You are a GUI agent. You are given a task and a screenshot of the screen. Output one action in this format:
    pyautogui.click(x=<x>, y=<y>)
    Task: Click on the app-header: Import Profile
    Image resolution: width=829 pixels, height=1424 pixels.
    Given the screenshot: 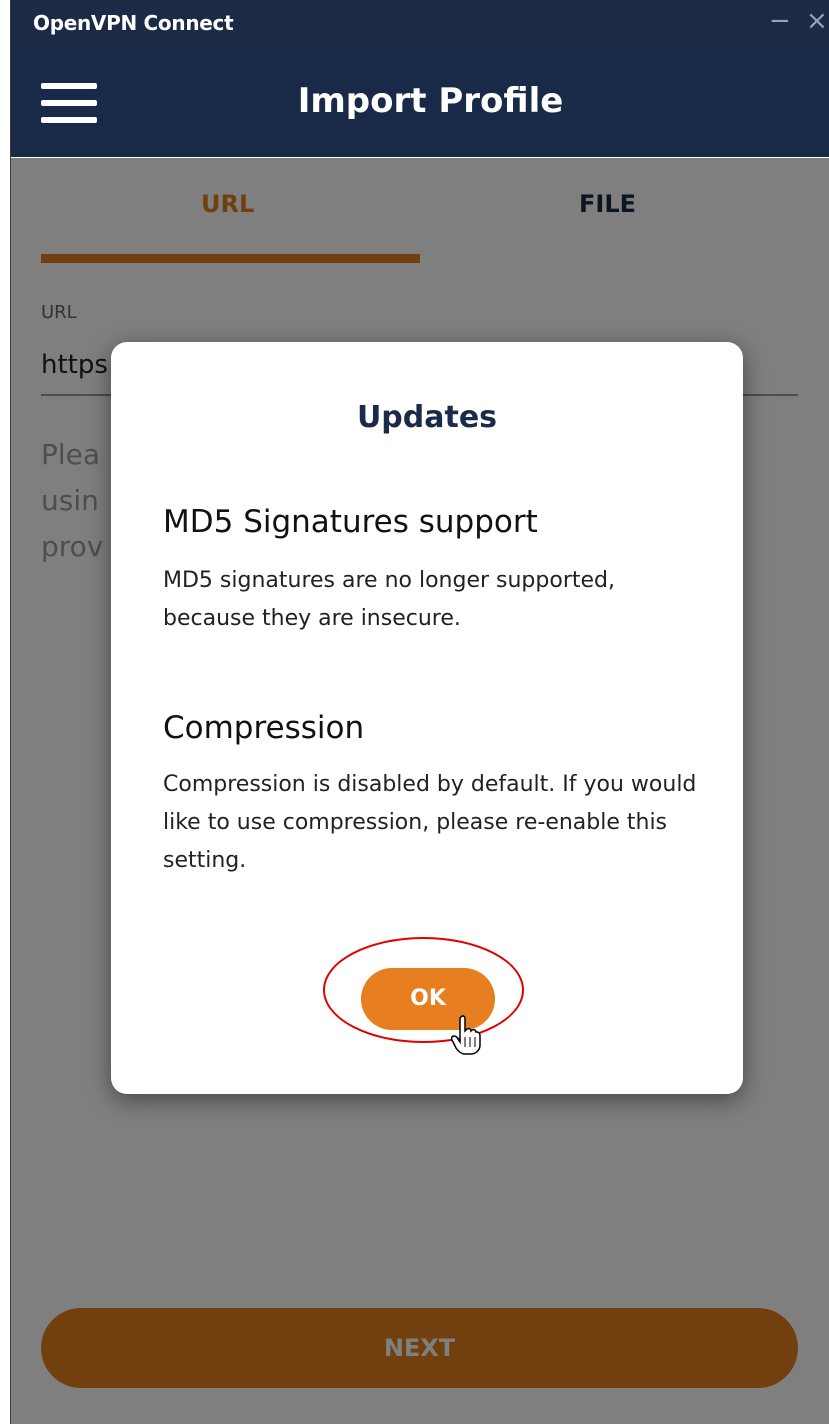 What is the action you would take?
    pyautogui.click(x=420, y=102)
    